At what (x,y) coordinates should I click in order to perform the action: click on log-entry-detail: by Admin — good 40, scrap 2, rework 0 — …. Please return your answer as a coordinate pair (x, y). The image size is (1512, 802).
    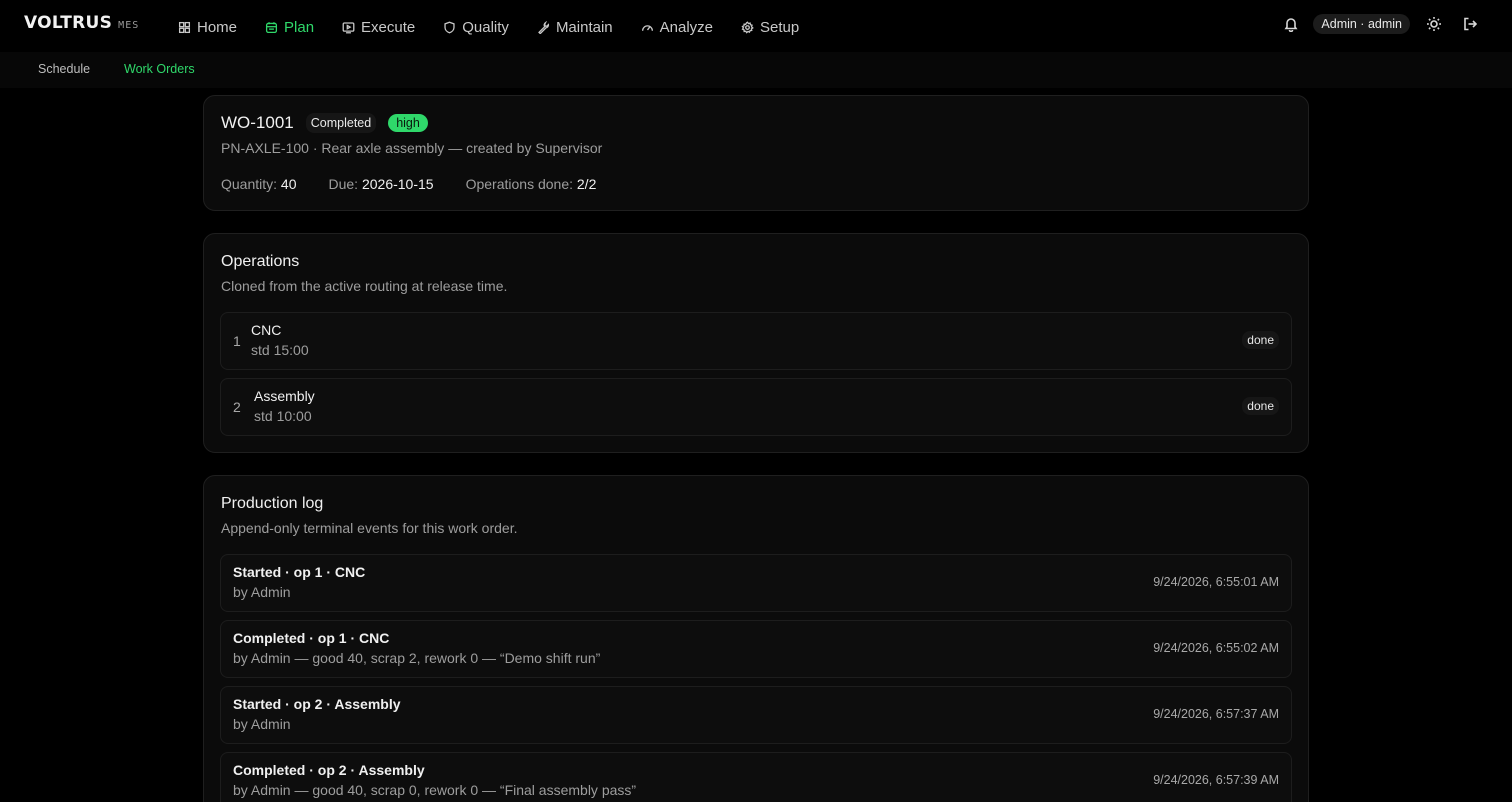
    Looking at the image, I should click on (417, 658).